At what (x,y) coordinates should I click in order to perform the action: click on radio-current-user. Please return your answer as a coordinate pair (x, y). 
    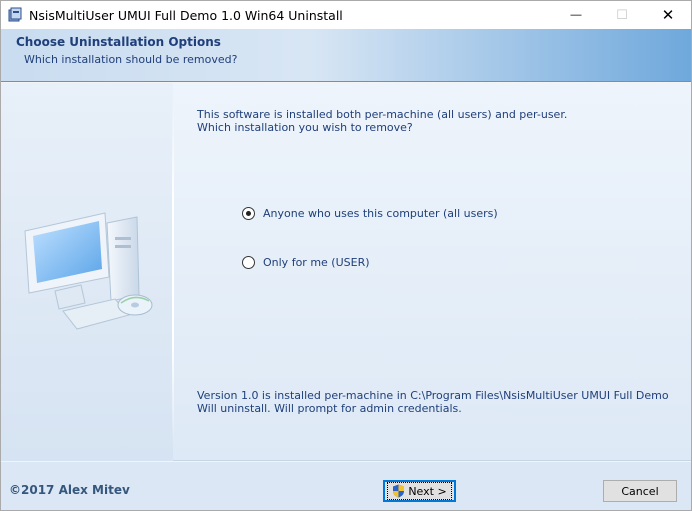
    Looking at the image, I should click on (248, 262).